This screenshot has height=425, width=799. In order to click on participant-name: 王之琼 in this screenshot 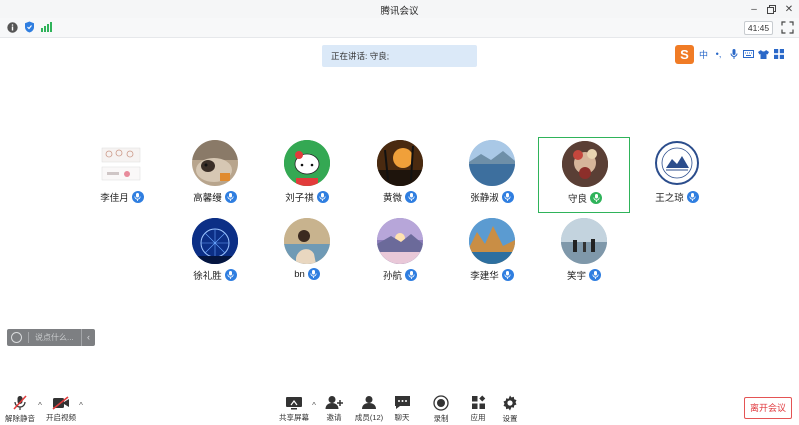, I will do `click(669, 198)`.